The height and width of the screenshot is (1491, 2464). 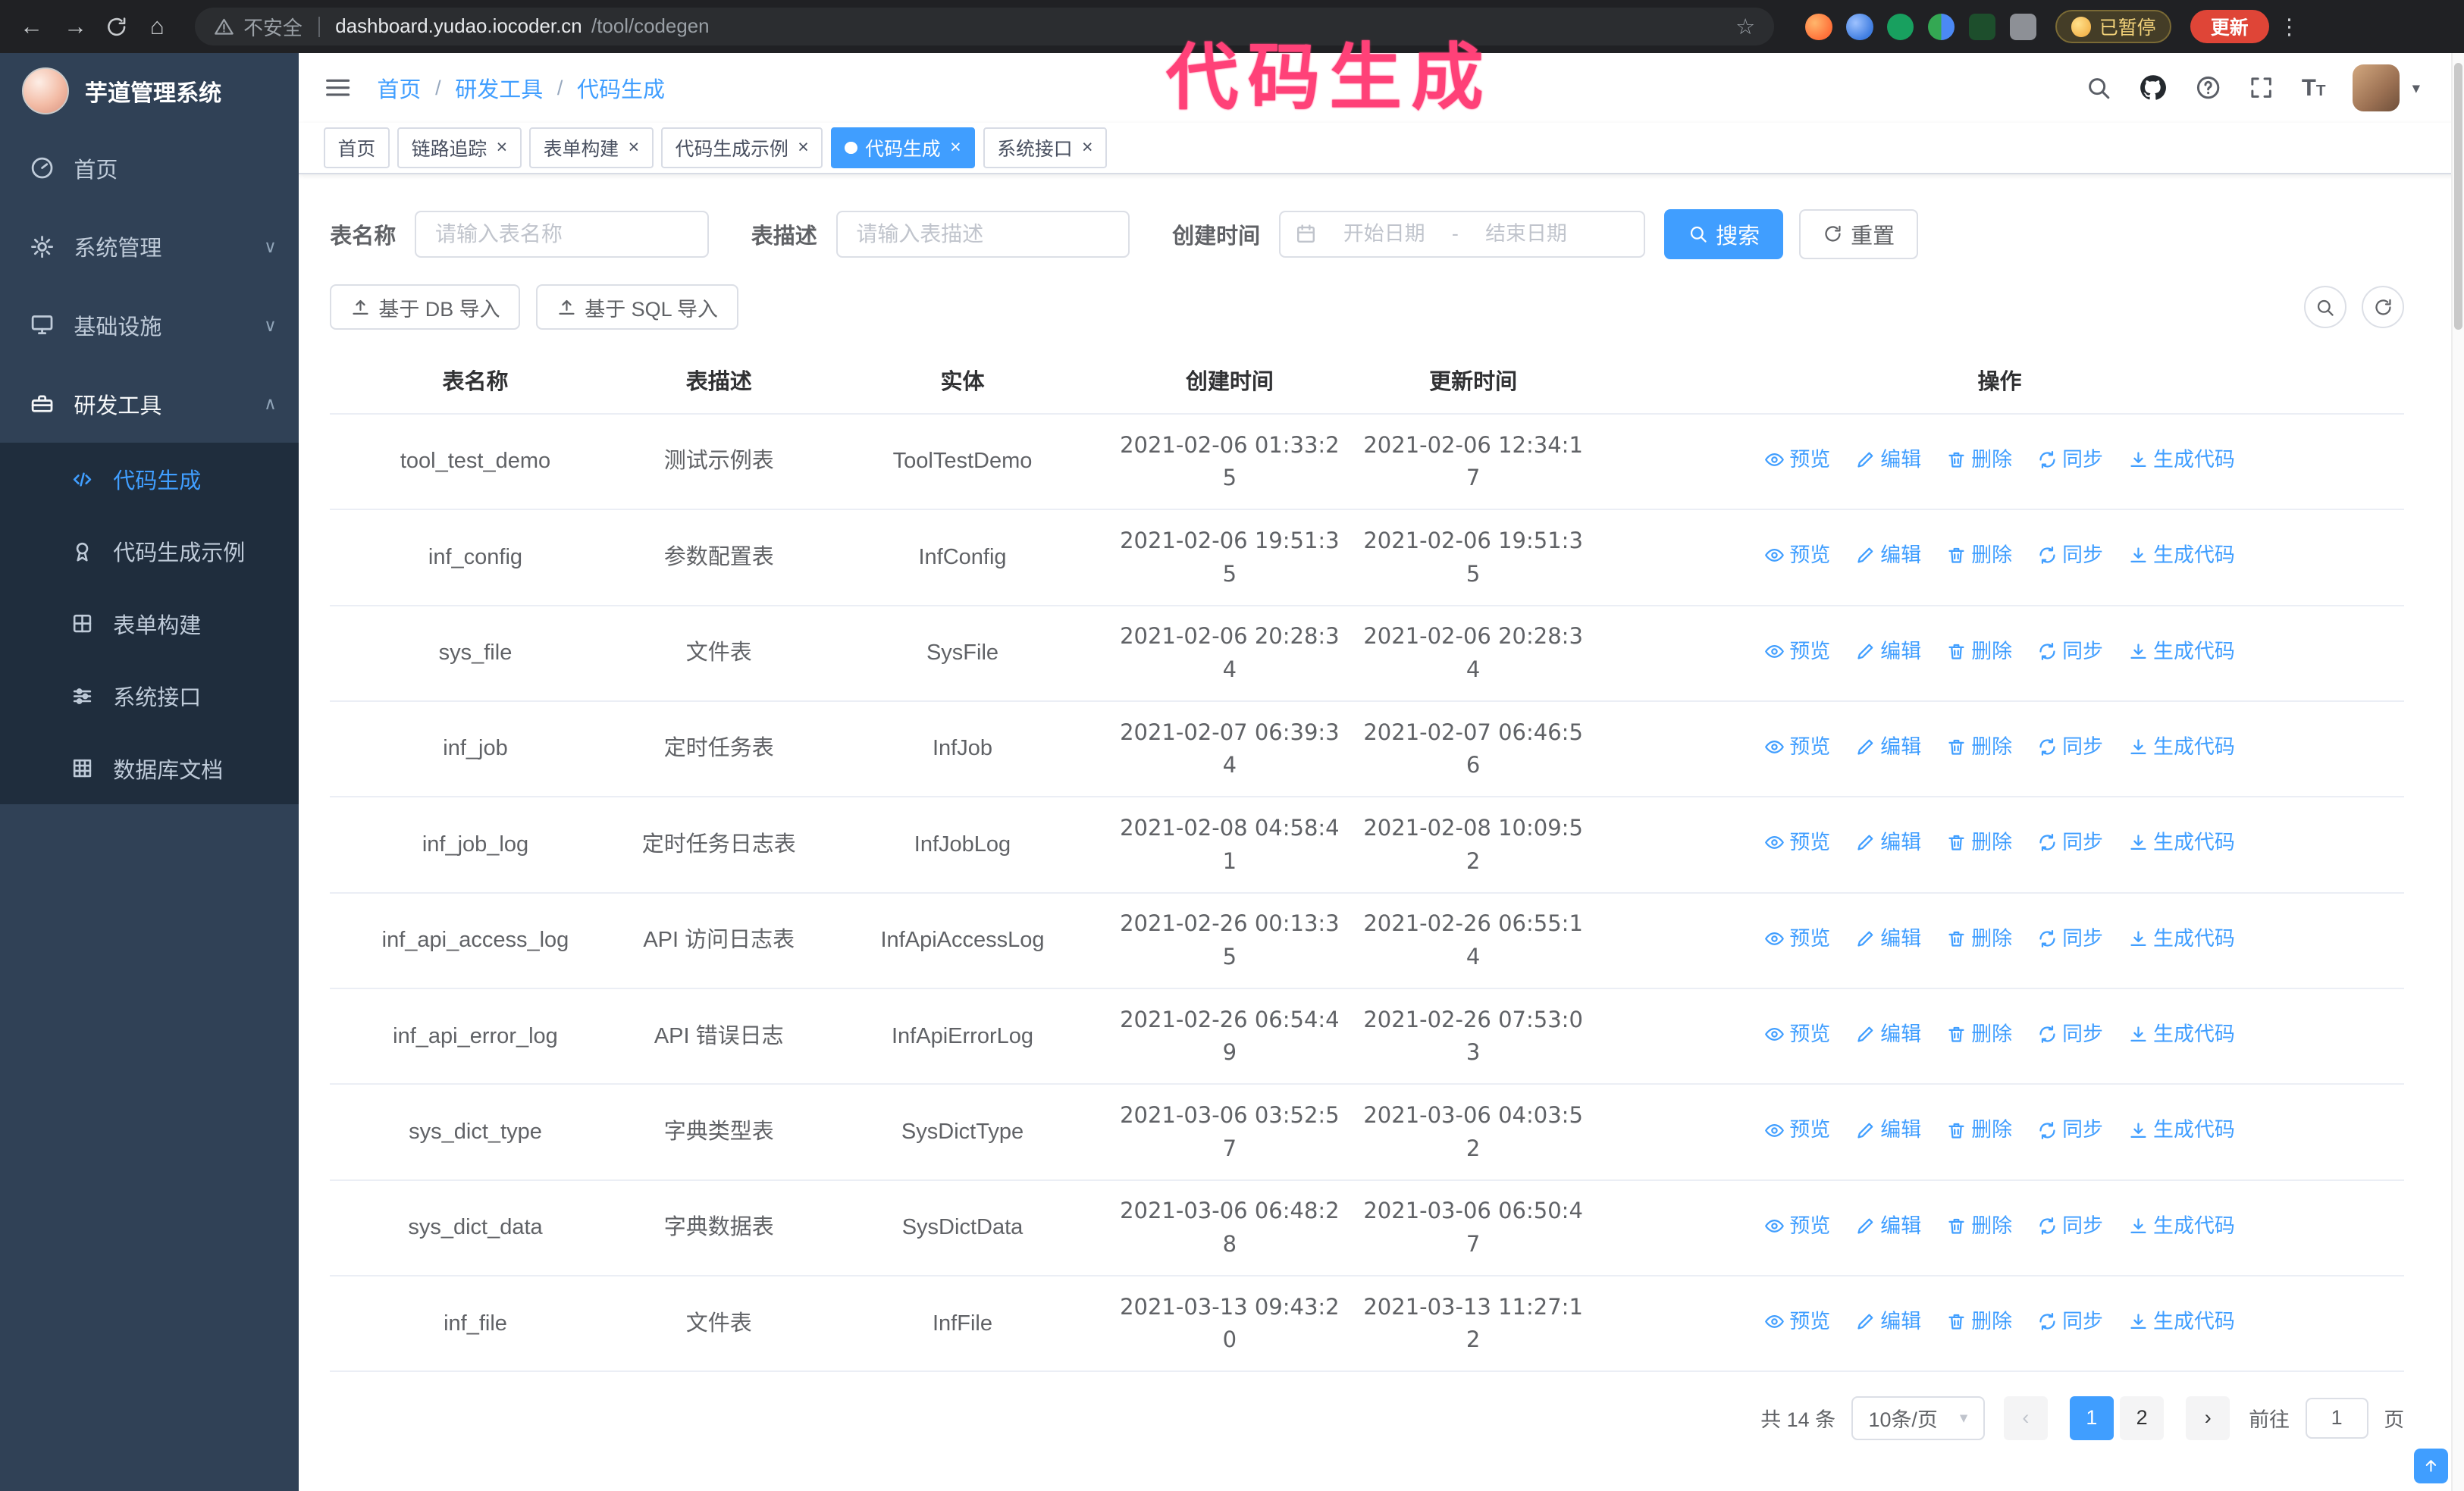 I want to click on breadcrumb-home: 首页, so click(x=399, y=88).